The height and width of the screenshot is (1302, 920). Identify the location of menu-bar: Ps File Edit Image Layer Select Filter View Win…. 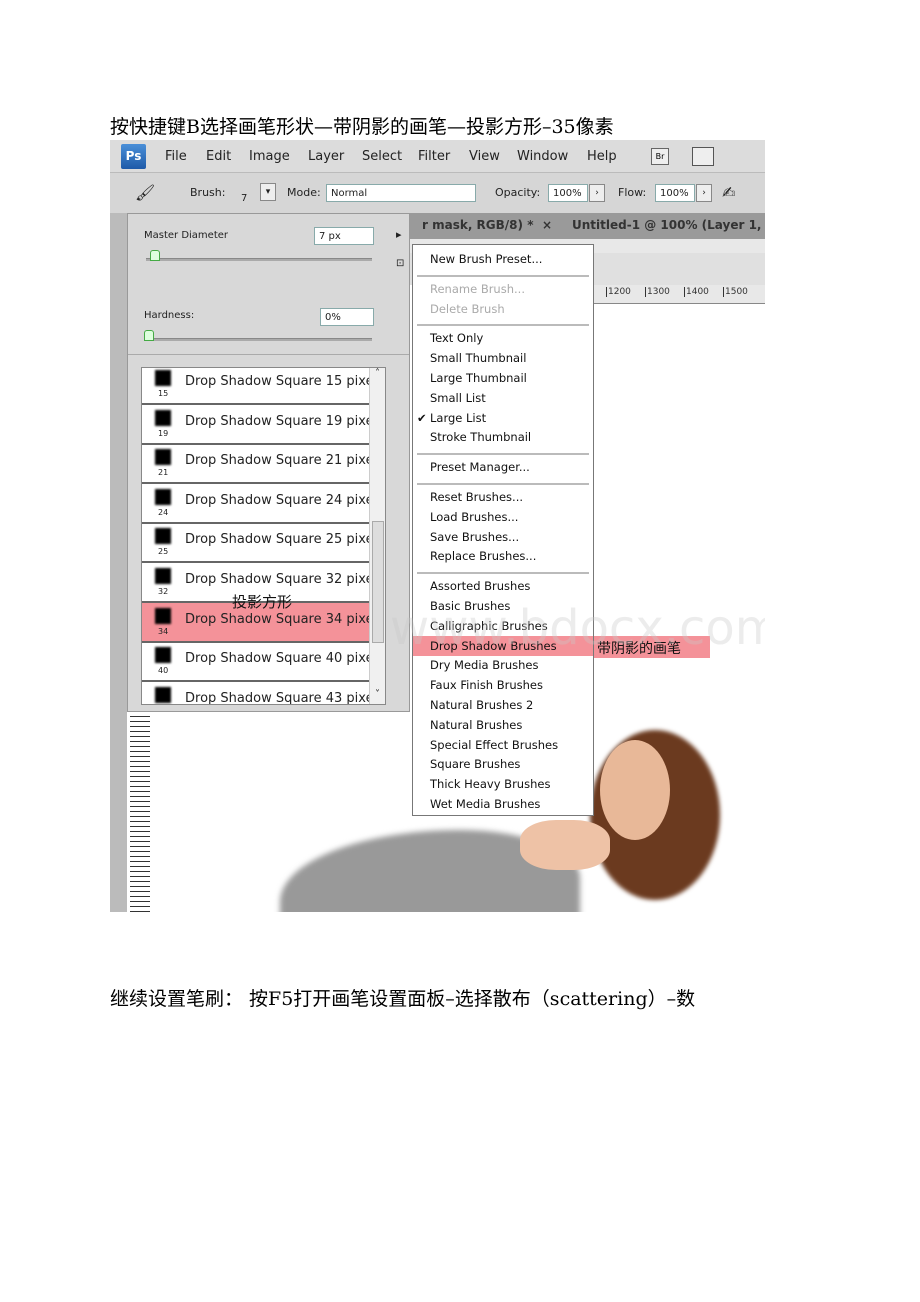
(437, 156).